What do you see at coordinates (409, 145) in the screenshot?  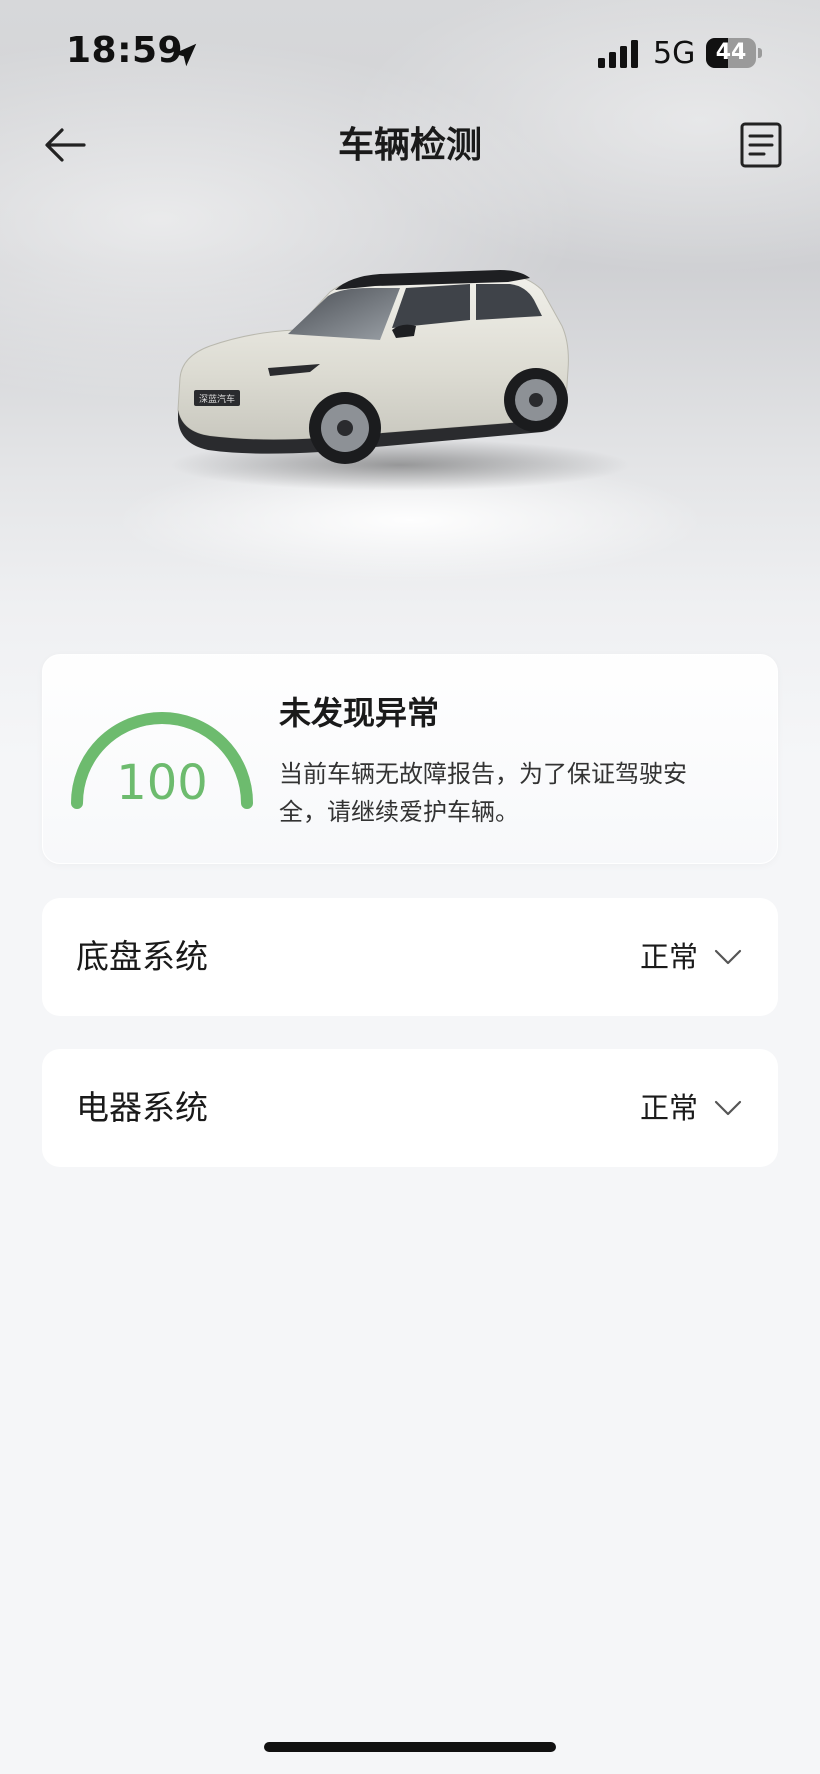 I see `page-title: 车辆检测` at bounding box center [409, 145].